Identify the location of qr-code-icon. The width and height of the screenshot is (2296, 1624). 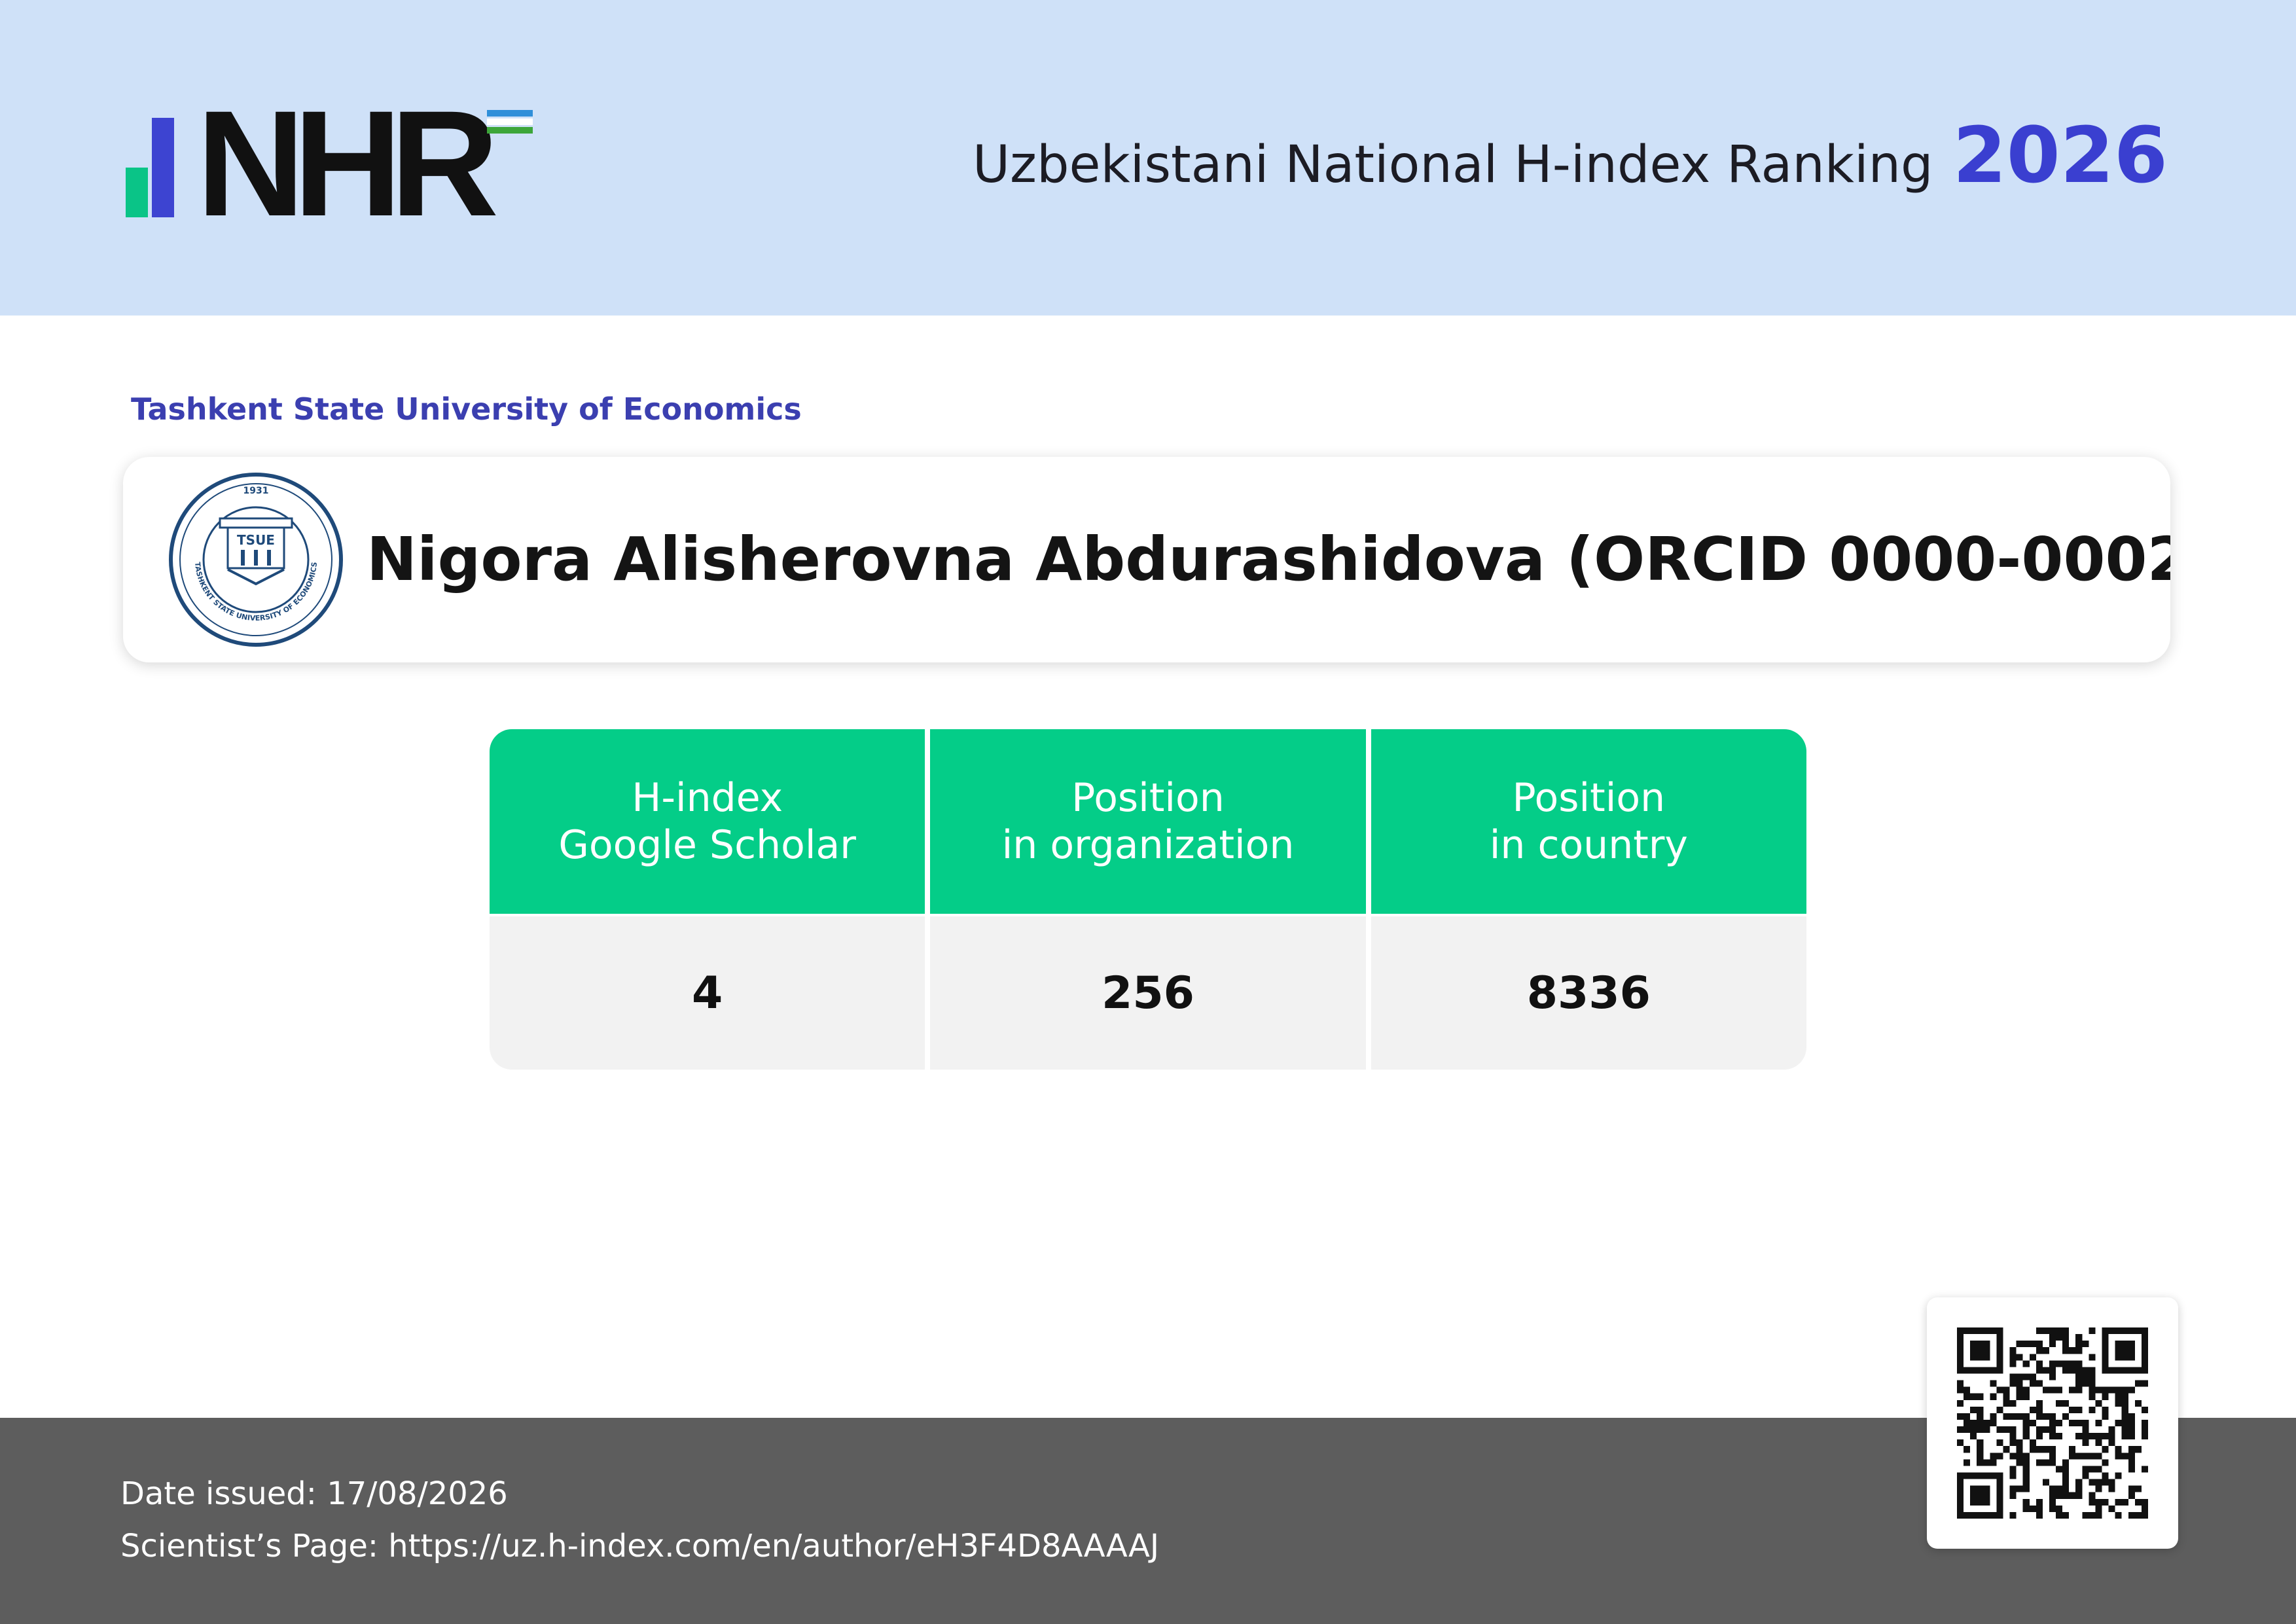
(2052, 1423).